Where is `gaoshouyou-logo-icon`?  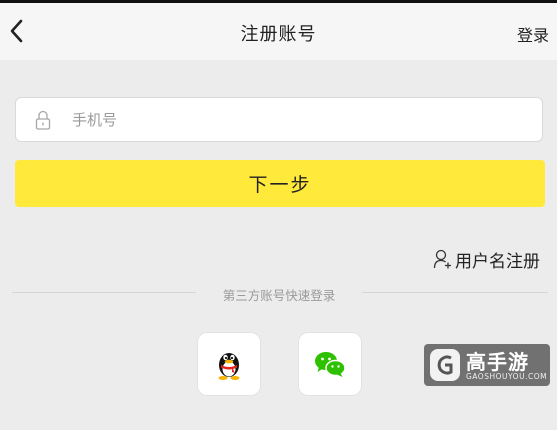 gaoshouyou-logo-icon is located at coordinates (445, 365).